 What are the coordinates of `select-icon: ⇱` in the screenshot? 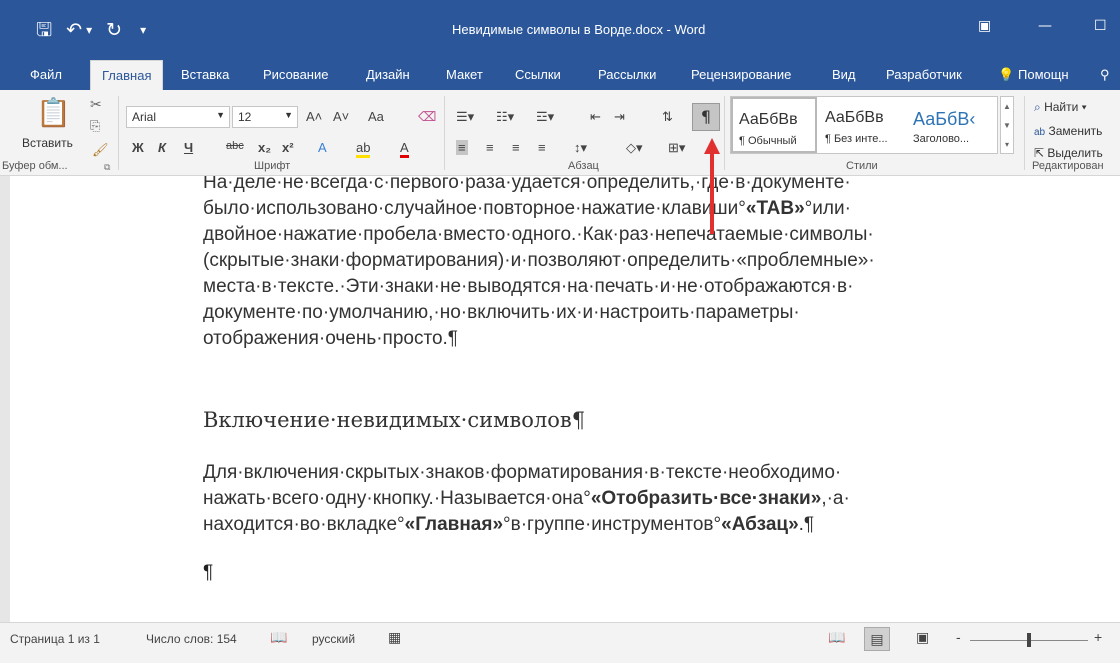 It's located at (1039, 153).